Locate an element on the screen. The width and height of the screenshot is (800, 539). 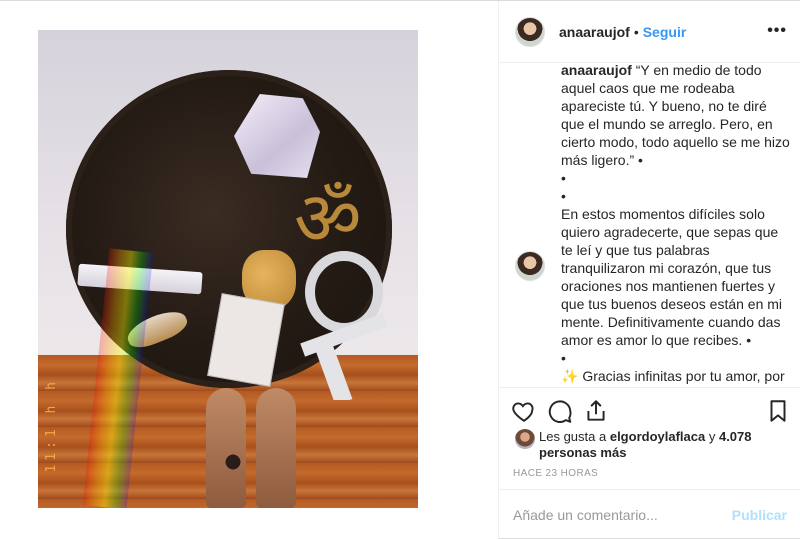
heart-icon is located at coordinates (524, 411).